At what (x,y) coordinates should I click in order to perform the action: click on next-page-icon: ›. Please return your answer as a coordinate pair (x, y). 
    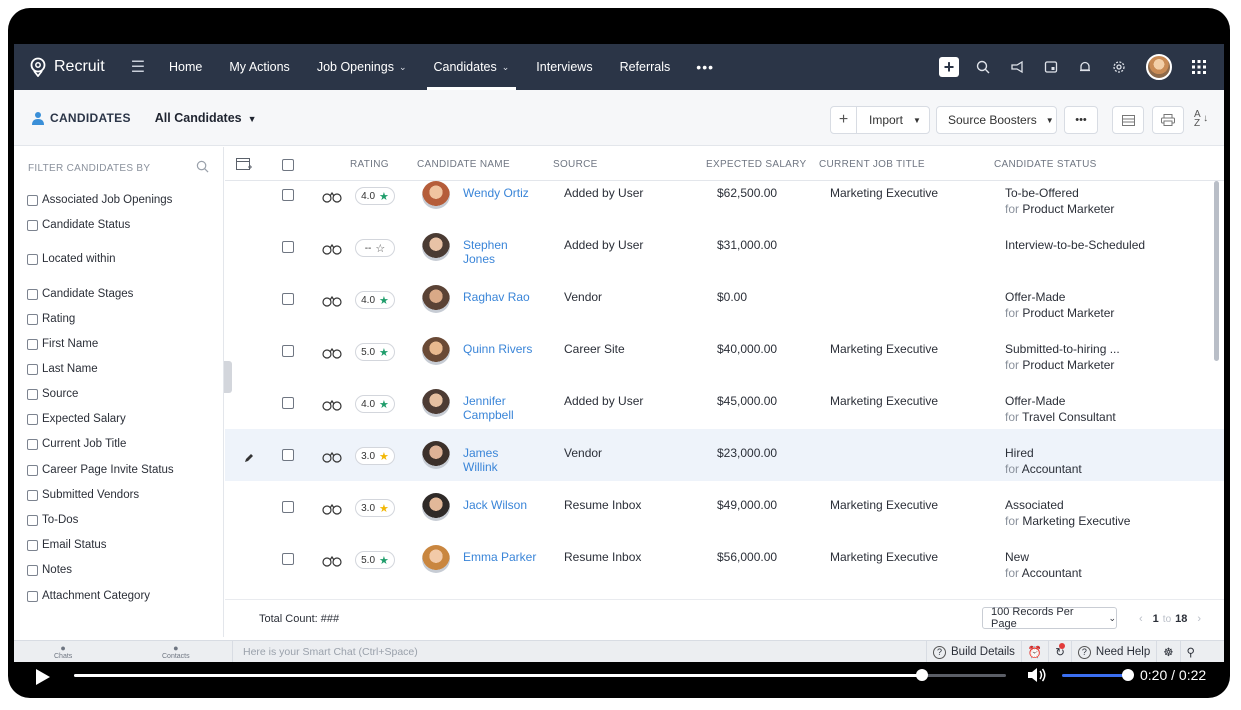
    Looking at the image, I should click on (1199, 619).